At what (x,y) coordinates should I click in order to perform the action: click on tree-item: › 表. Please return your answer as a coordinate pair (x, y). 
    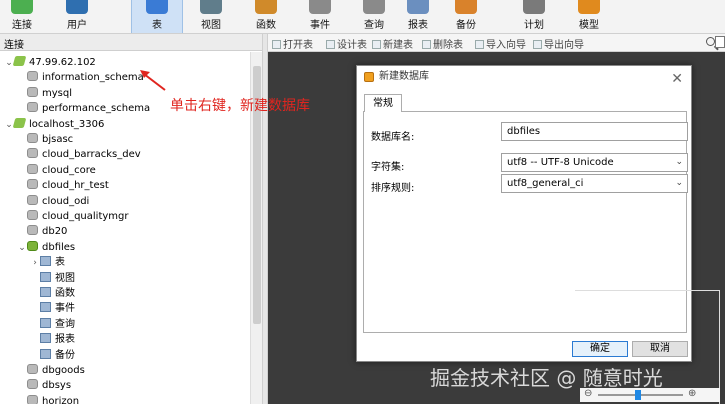
    Looking at the image, I should click on (47, 262).